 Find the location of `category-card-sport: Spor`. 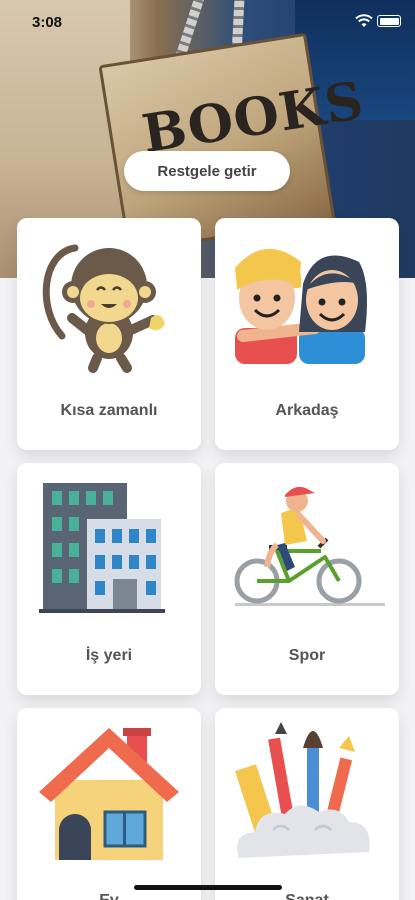

category-card-sport: Spor is located at coordinates (307, 579).